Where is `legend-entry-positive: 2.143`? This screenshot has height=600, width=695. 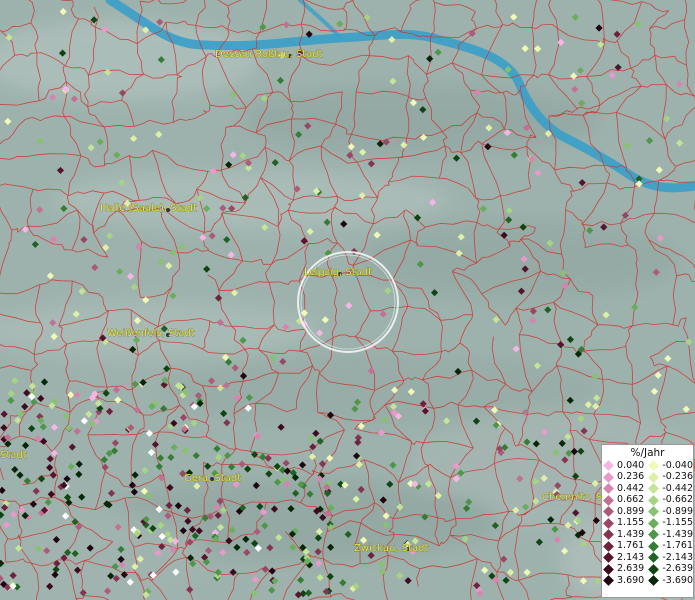 legend-entry-positive: 2.143 is located at coordinates (624, 557).